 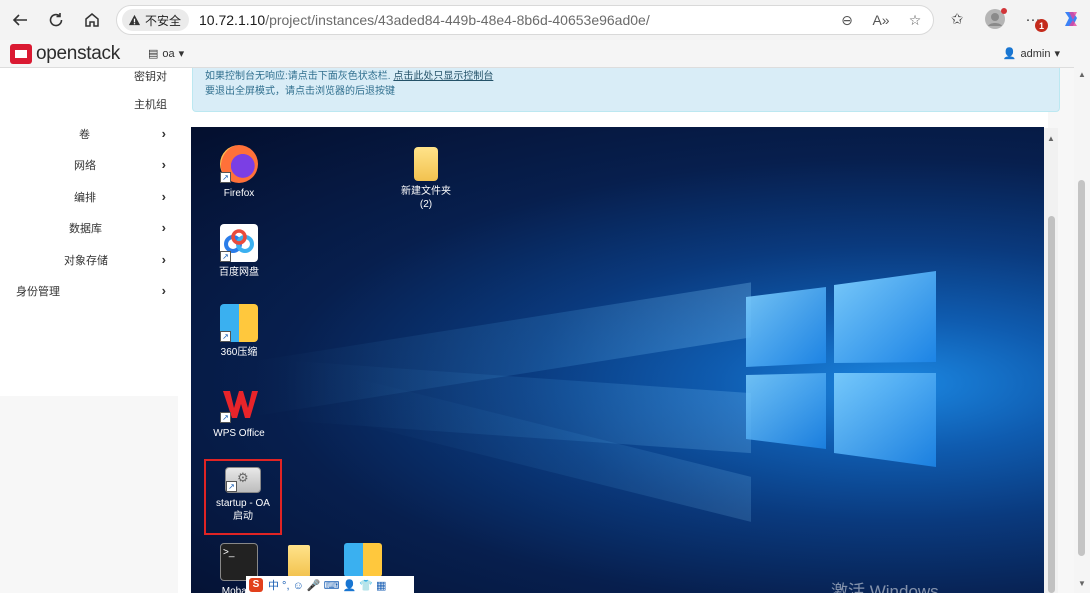 What do you see at coordinates (239, 433) in the screenshot?
I see `desktop-icon-label: WPS Office` at bounding box center [239, 433].